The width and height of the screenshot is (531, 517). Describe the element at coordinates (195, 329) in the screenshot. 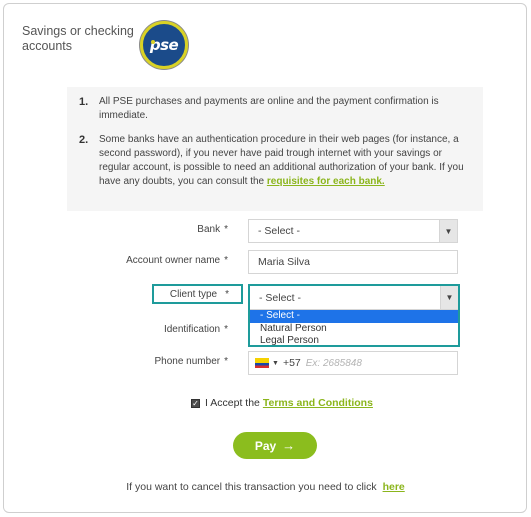

I see `identification-label: Identification *` at that location.